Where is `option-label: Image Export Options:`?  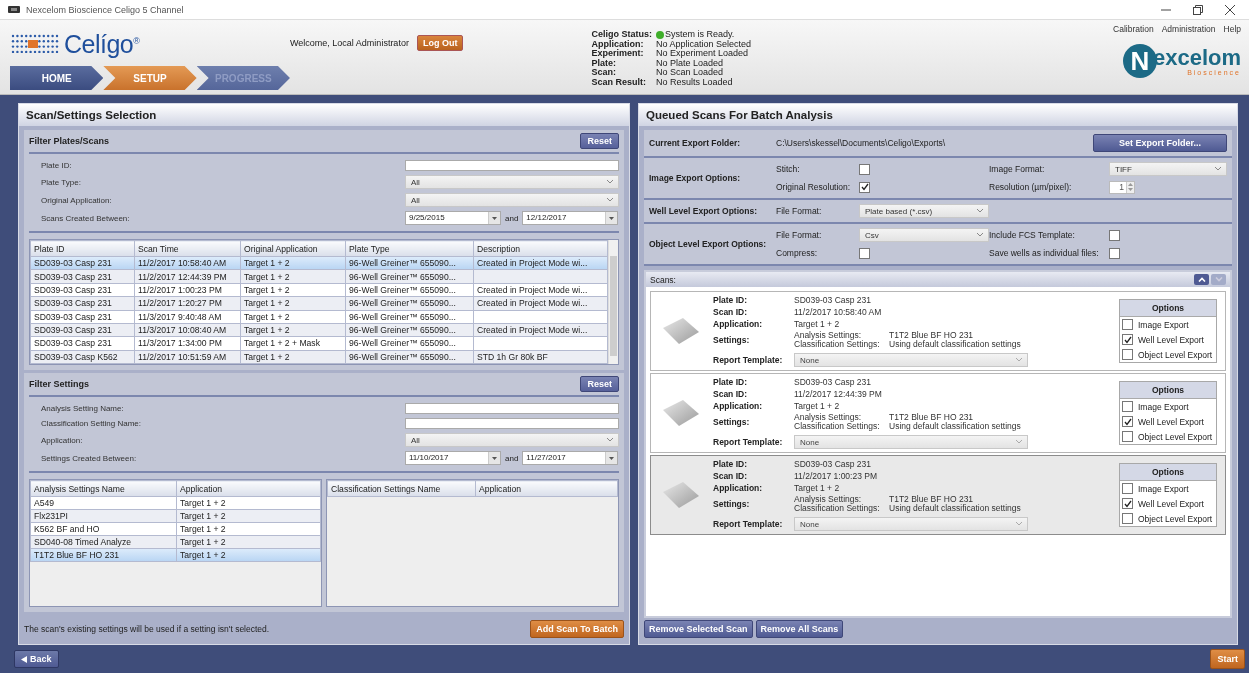
option-label: Image Export Options: is located at coordinates (695, 178).